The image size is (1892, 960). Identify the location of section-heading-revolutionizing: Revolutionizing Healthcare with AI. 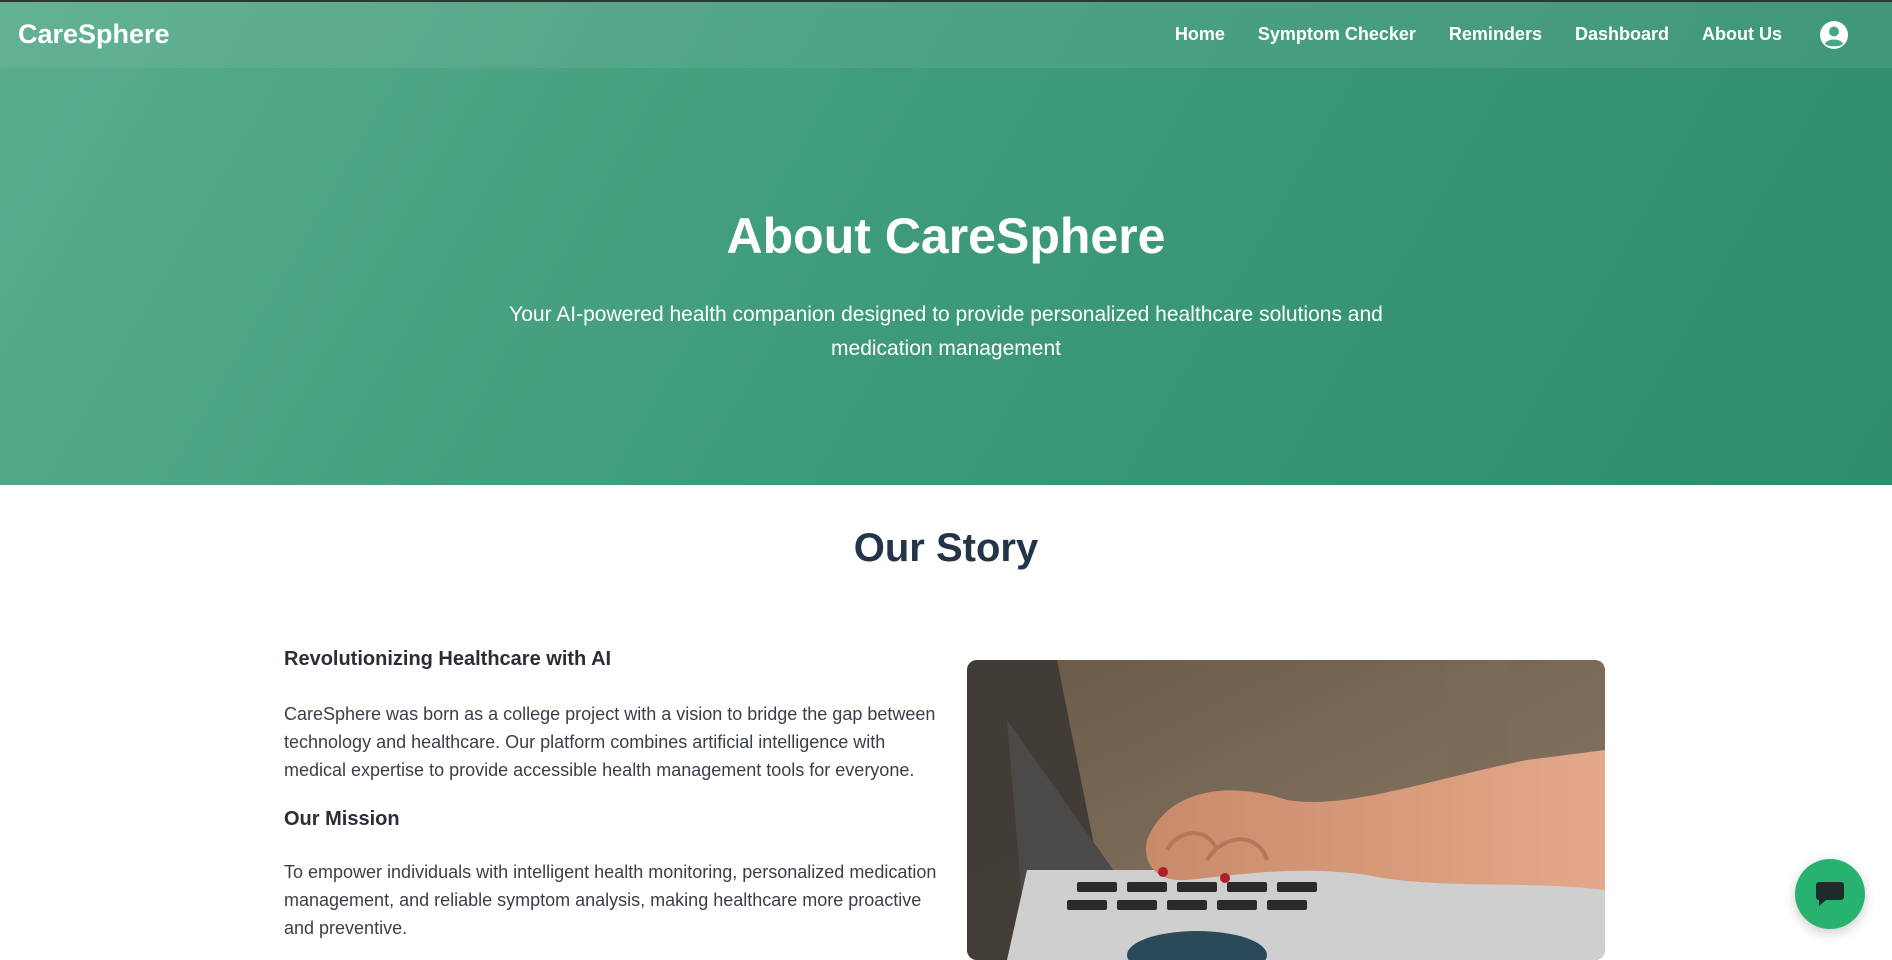
(448, 659).